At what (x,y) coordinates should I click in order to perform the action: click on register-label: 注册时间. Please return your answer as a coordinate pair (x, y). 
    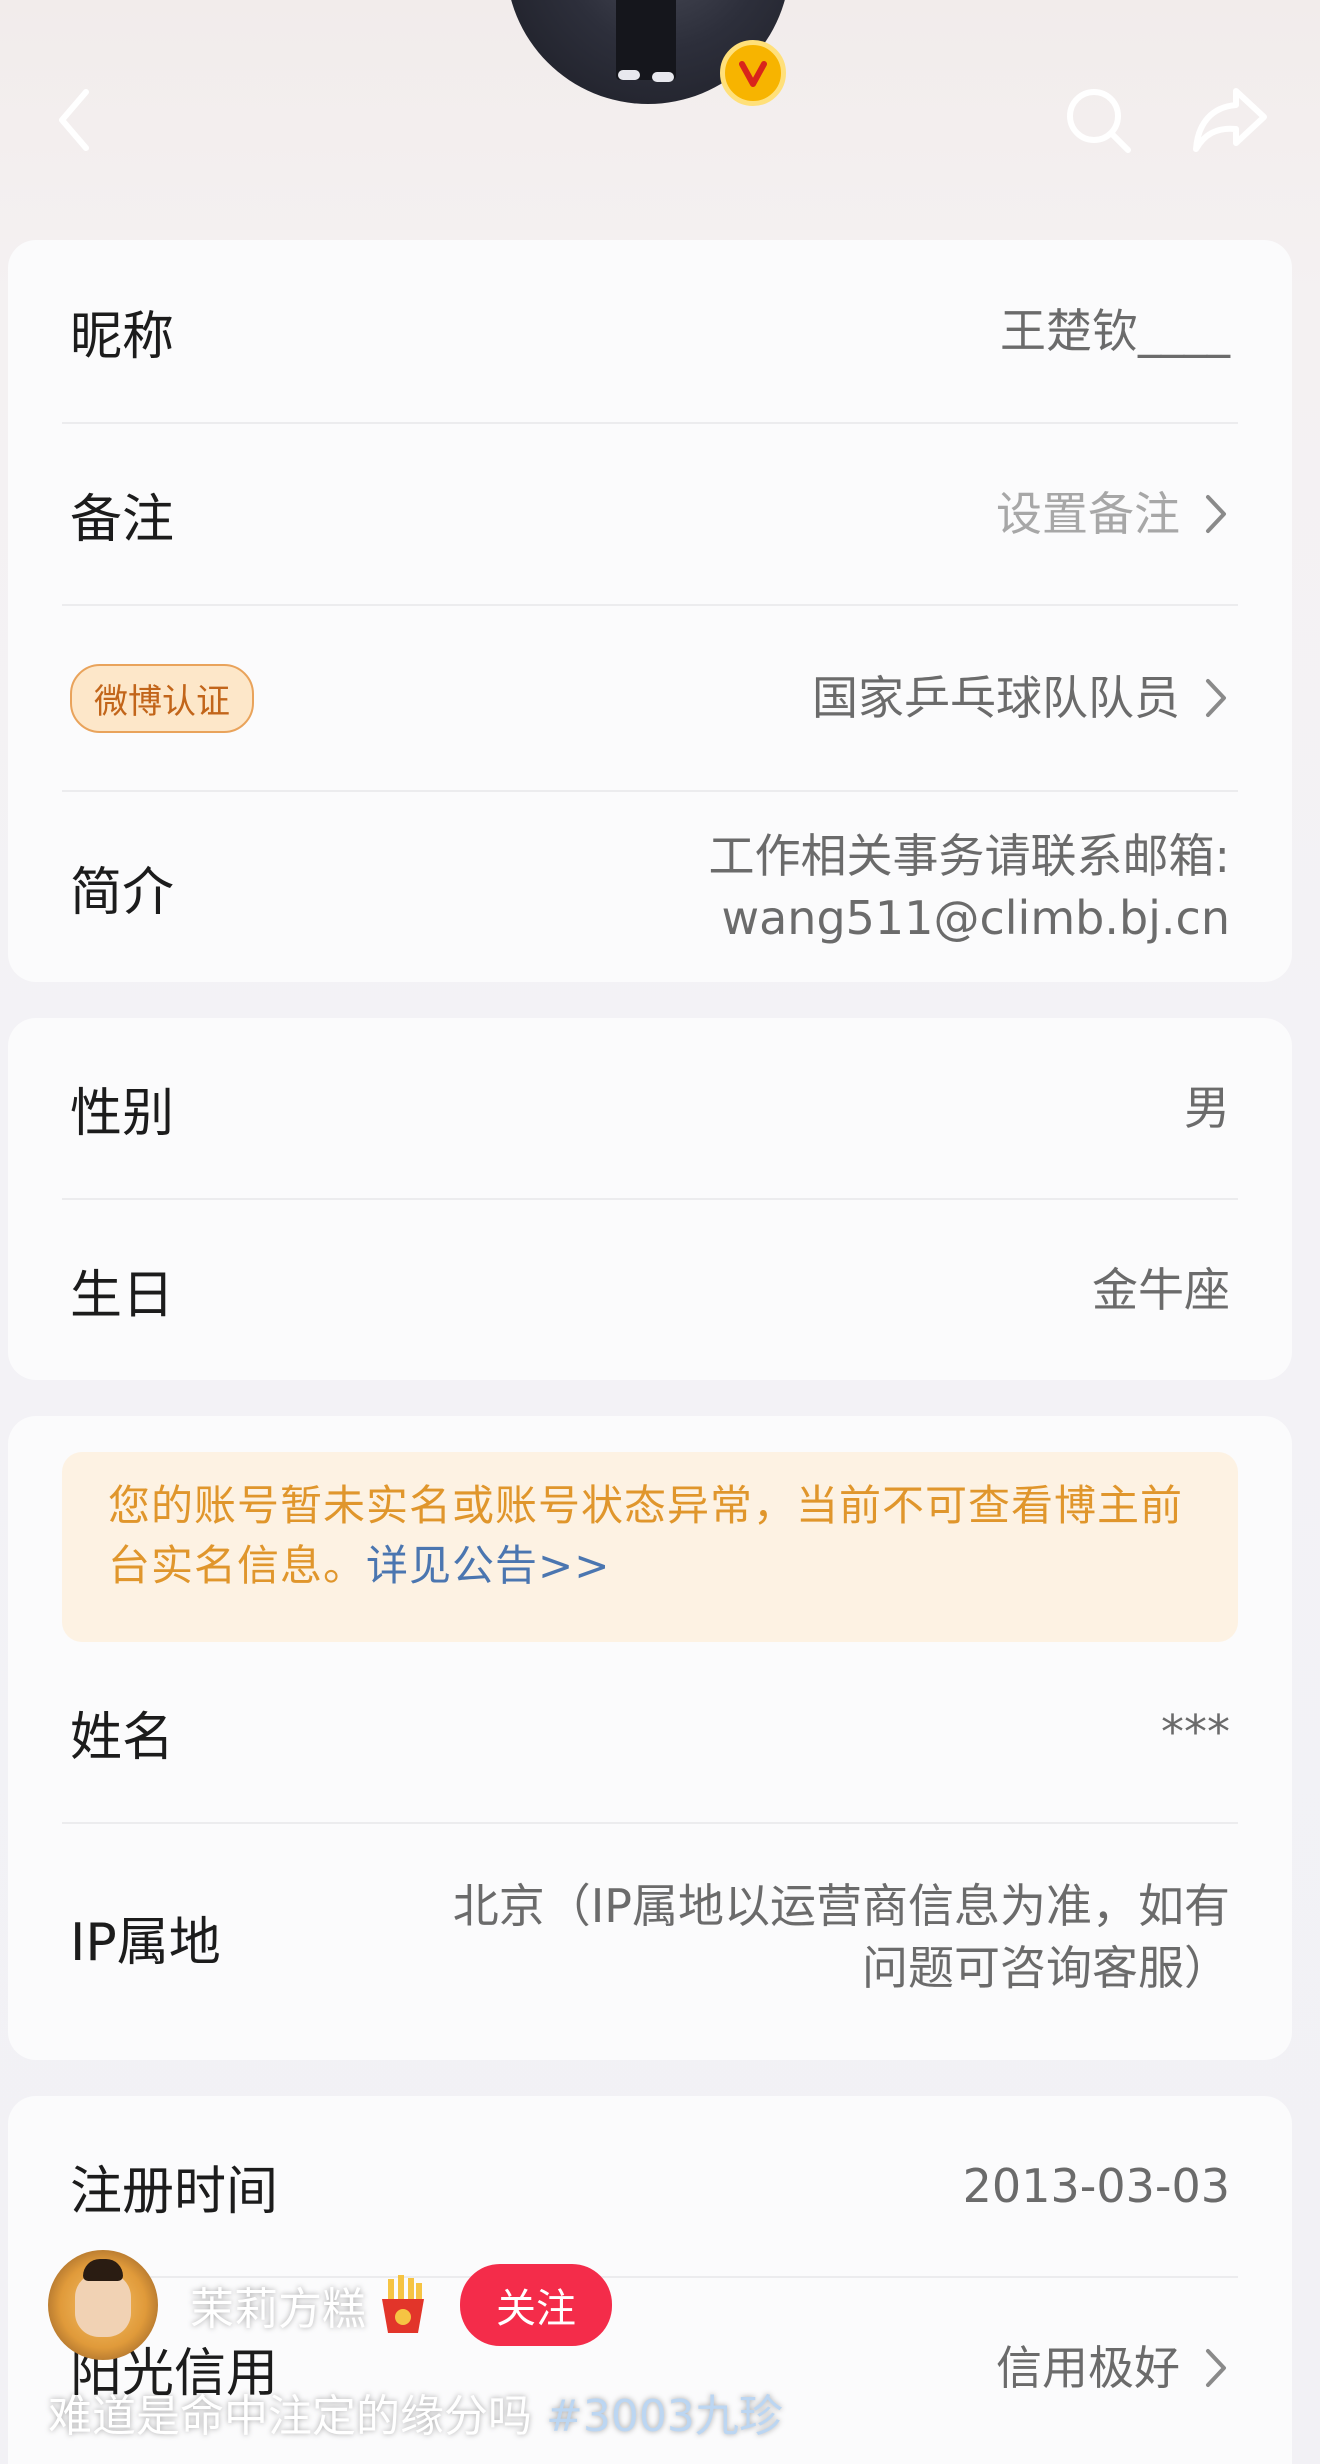
    Looking at the image, I should click on (174, 2191).